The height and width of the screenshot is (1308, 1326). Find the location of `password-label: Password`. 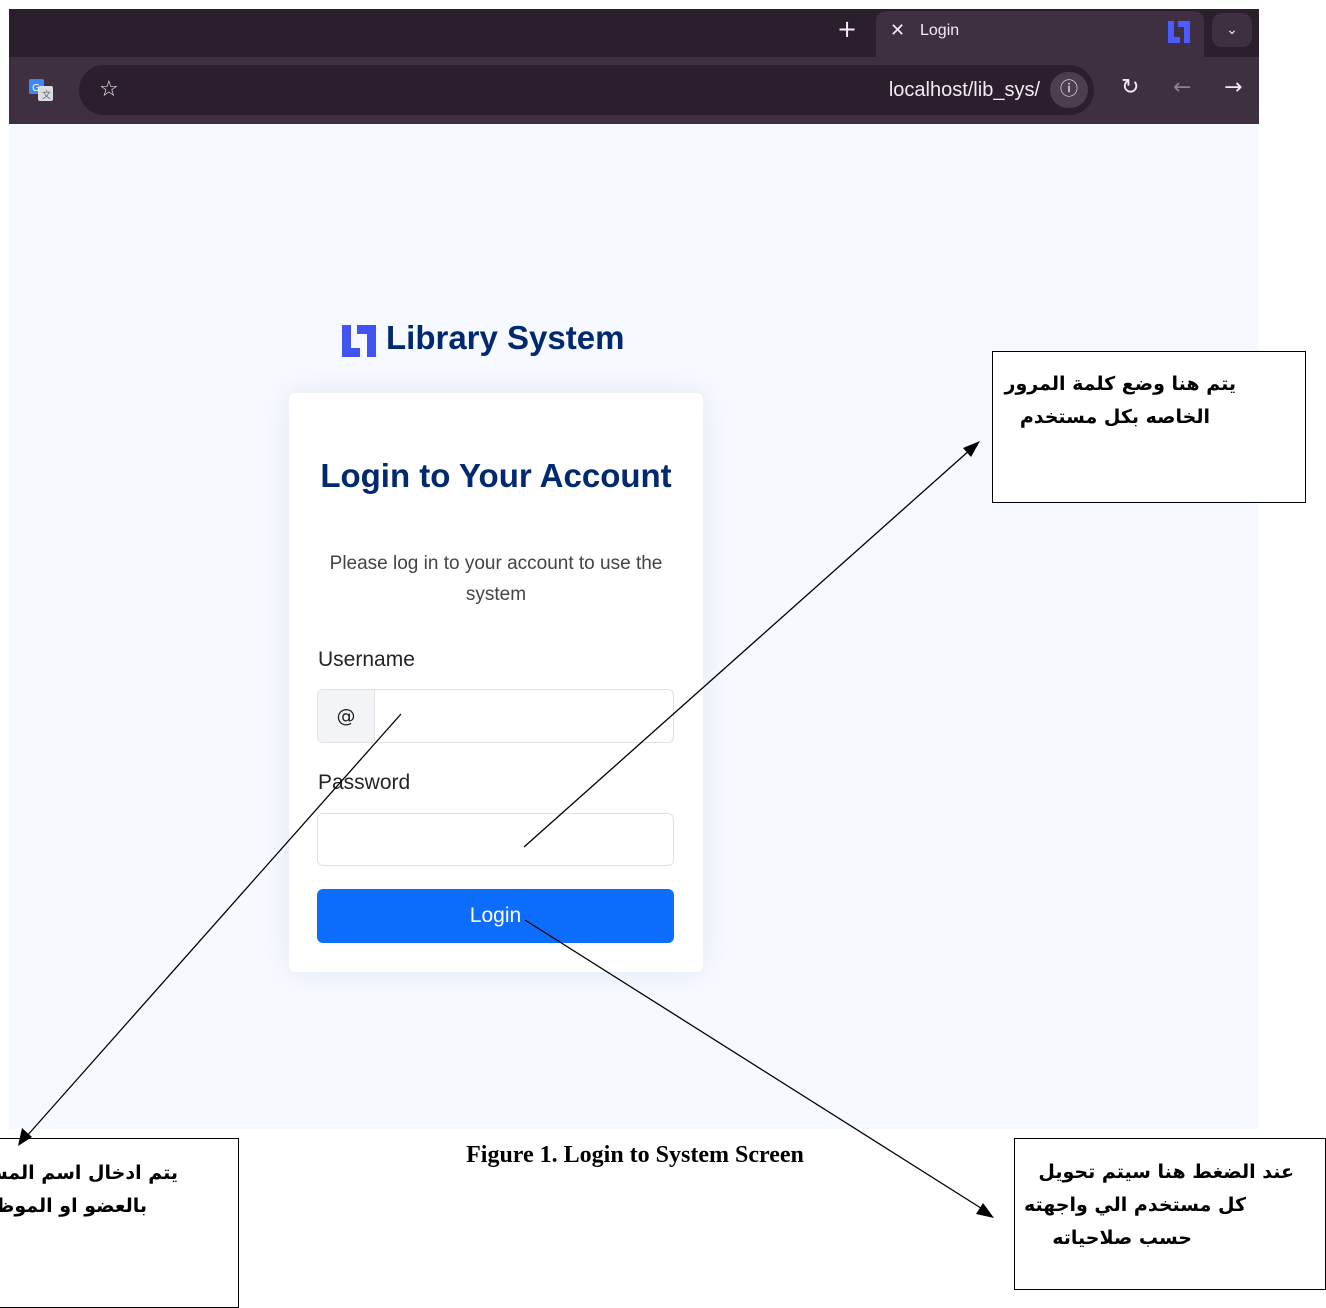

password-label: Password is located at coordinates (364, 782).